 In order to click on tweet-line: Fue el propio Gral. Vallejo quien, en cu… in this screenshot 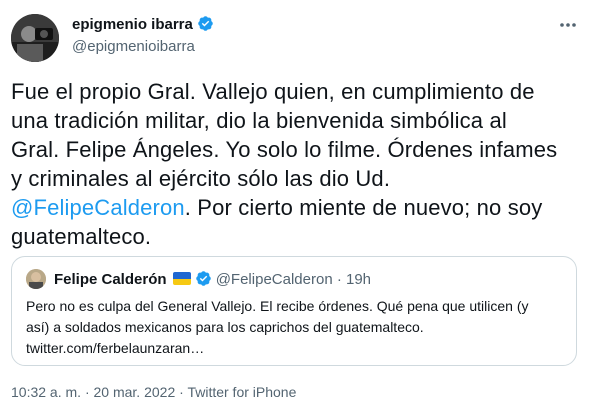, I will do `click(273, 91)`.